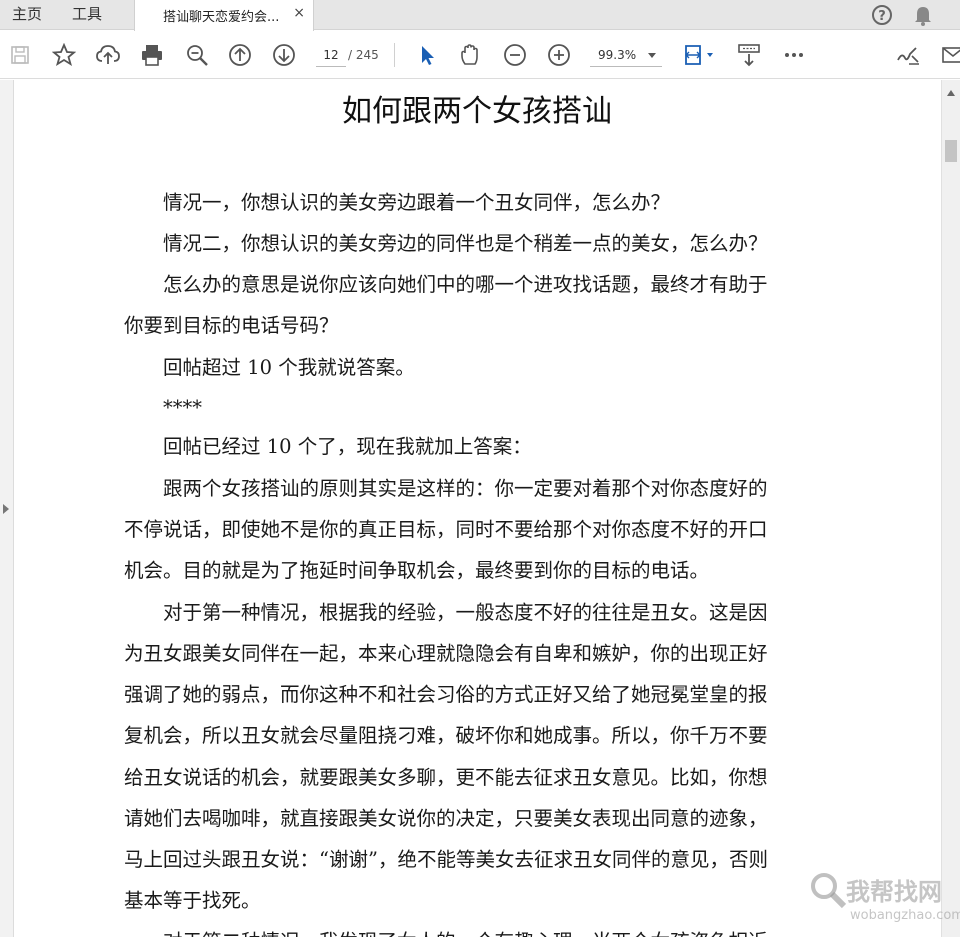  What do you see at coordinates (163, 407) in the screenshot?
I see `document-line: ****` at bounding box center [163, 407].